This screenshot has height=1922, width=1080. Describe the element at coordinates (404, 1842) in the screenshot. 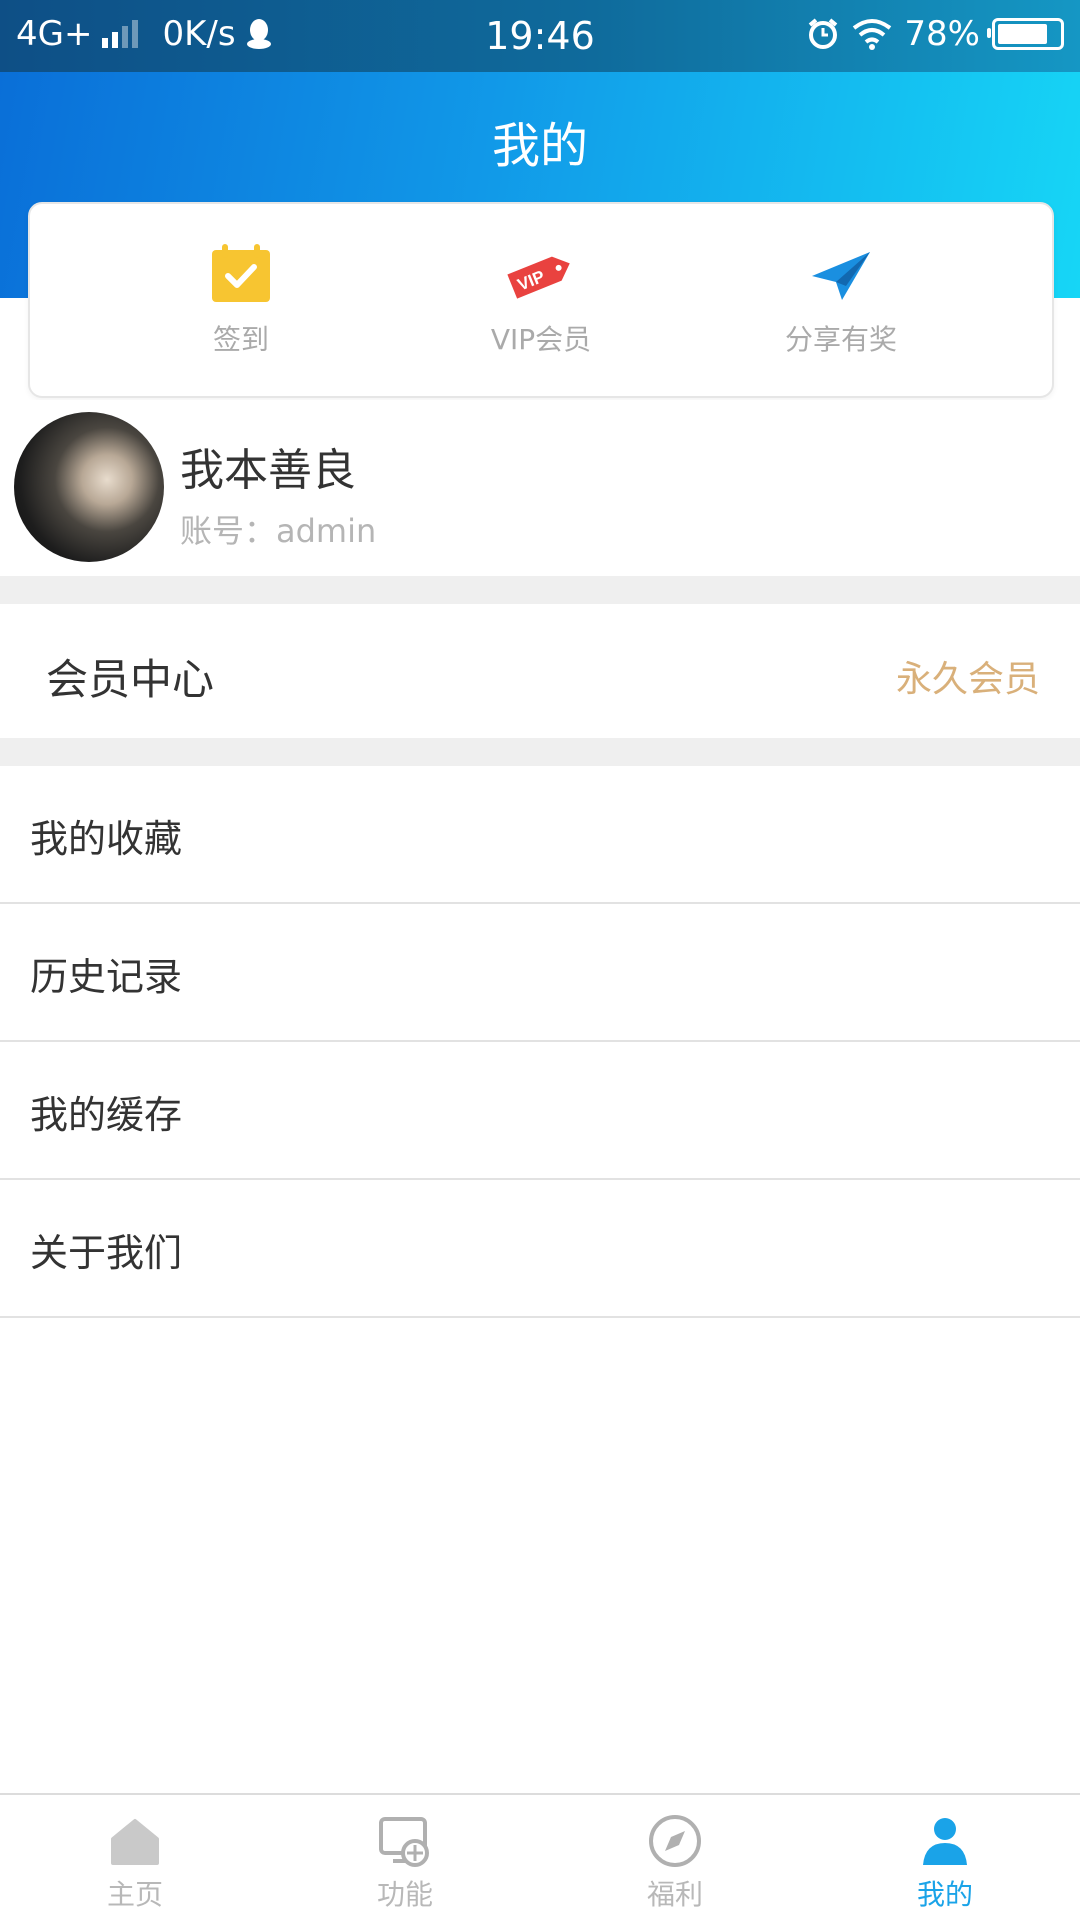

I see `function-icon` at that location.